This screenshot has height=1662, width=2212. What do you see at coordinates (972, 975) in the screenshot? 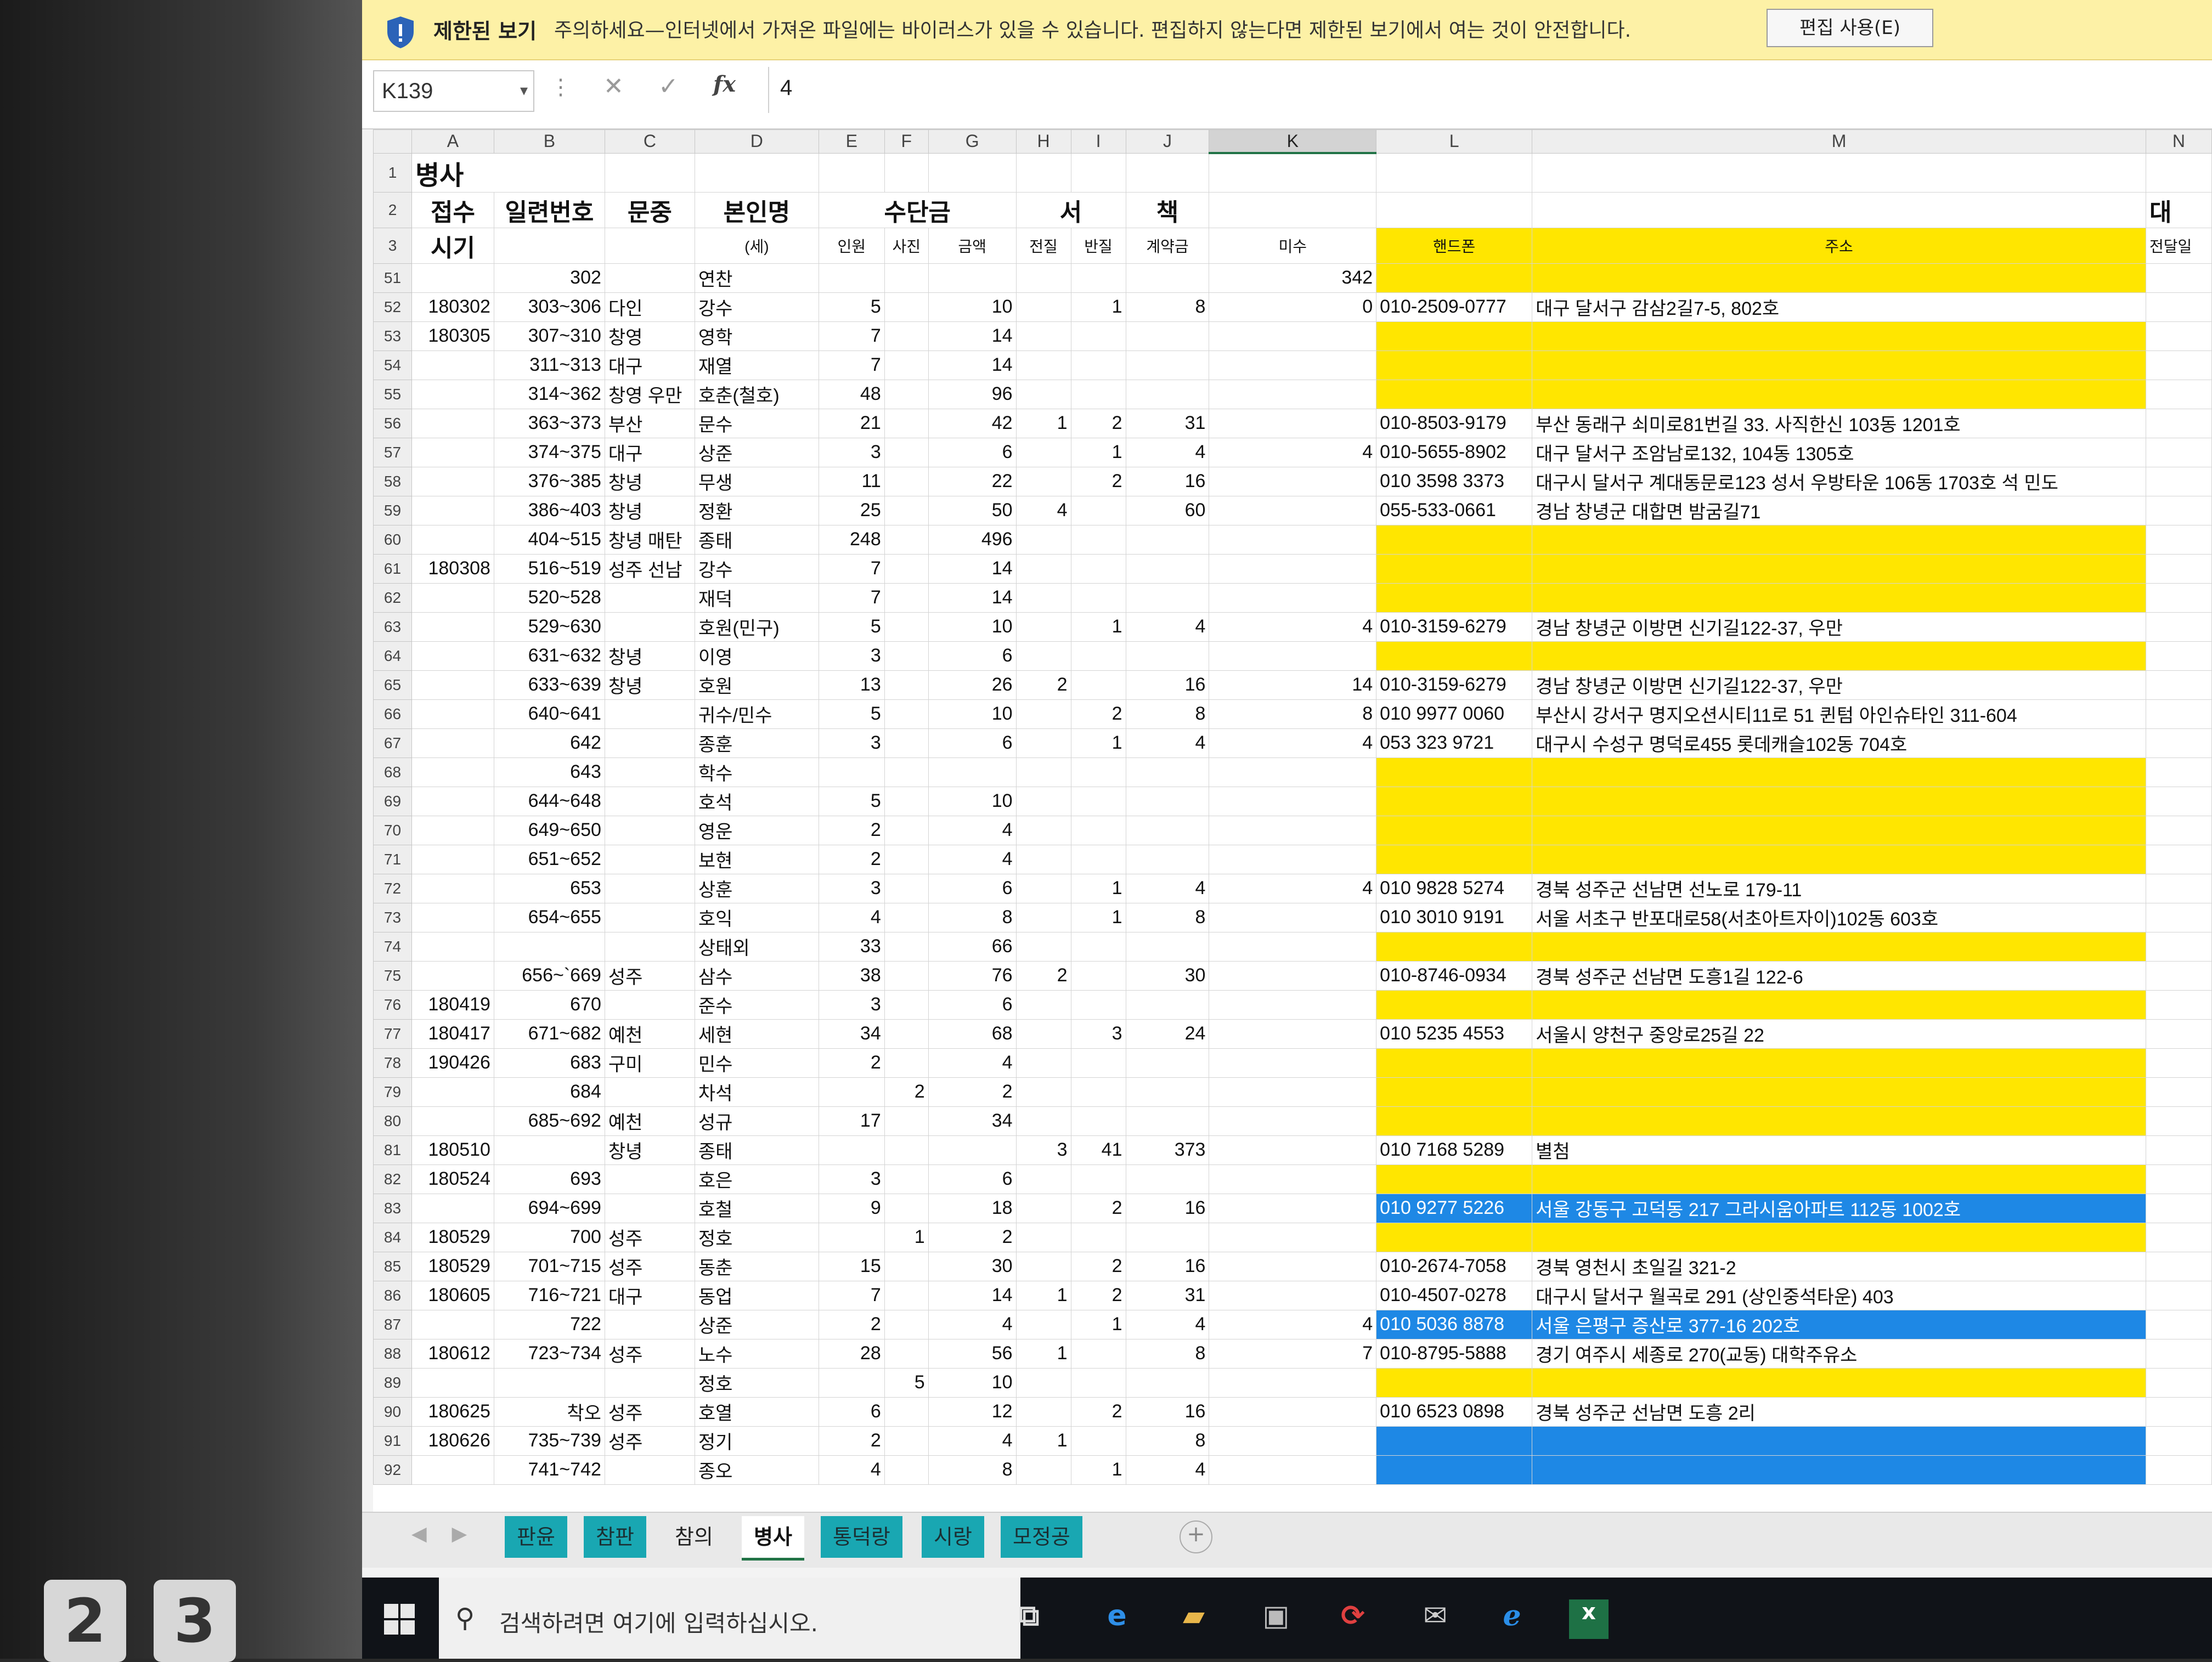
I see `cell-g: 76` at bounding box center [972, 975].